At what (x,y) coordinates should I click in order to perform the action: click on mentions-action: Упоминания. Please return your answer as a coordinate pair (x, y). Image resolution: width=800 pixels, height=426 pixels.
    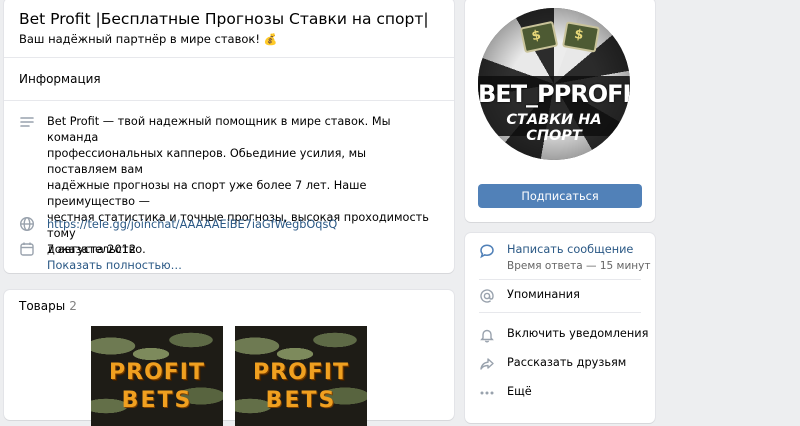
    Looking at the image, I should click on (562, 297).